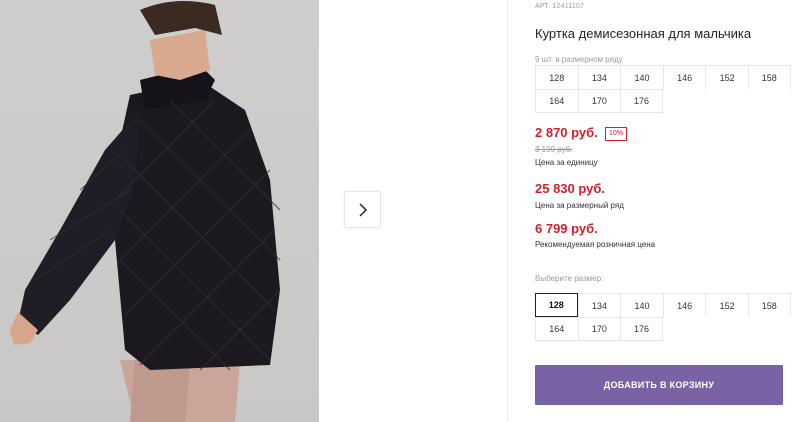  Describe the element at coordinates (507, 211) in the screenshot. I see `panel-divider` at that location.